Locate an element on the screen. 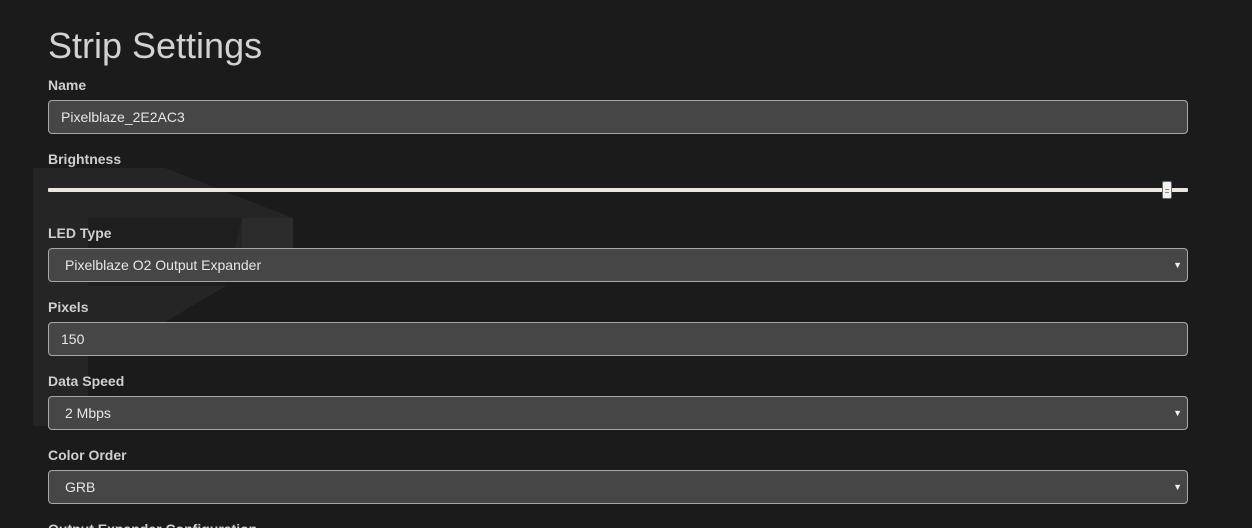 This screenshot has height=528, width=1252. color-order-select: GRB ▼ is located at coordinates (618, 487).